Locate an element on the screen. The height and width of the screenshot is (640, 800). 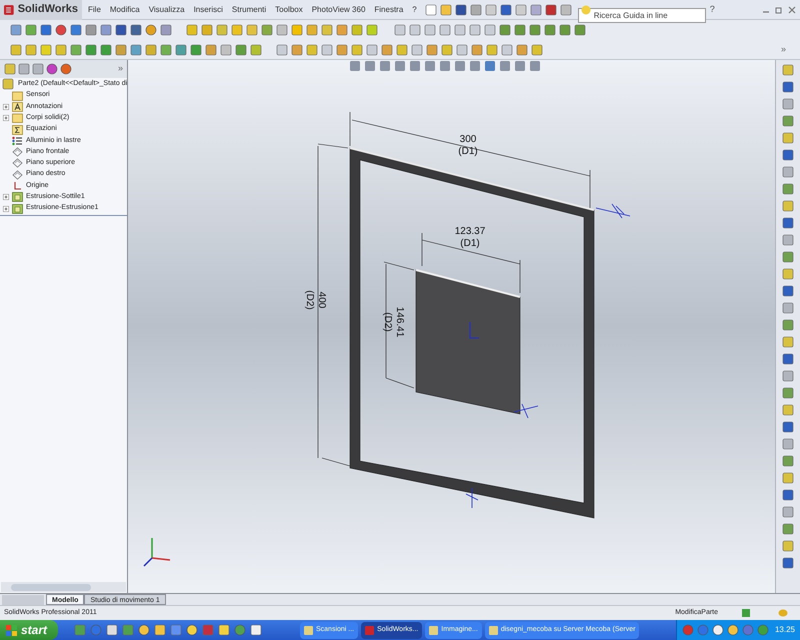
menu-item: ? is located at coordinates (414, 10).